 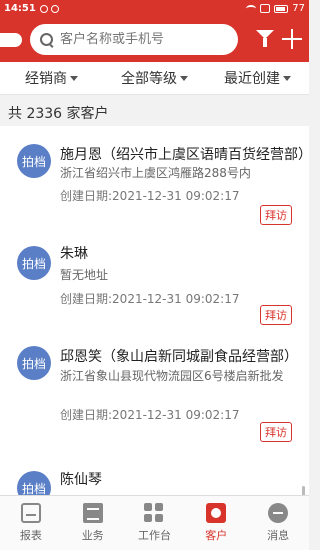 I want to click on filter-level: 全部等级, so click(x=154, y=78).